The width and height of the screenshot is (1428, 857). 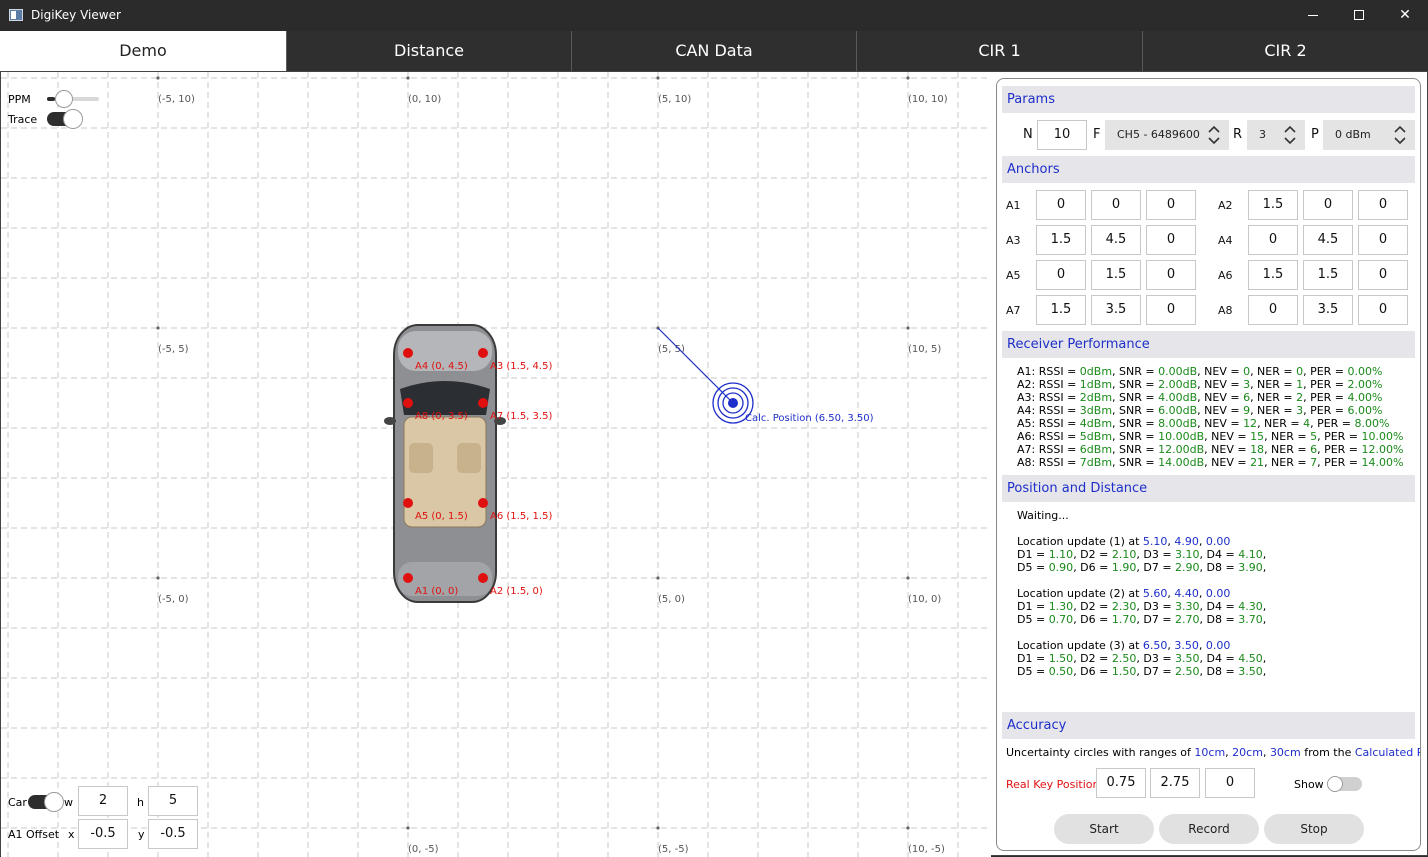 I want to click on real-key-x-input: 0.75, so click(x=1121, y=783).